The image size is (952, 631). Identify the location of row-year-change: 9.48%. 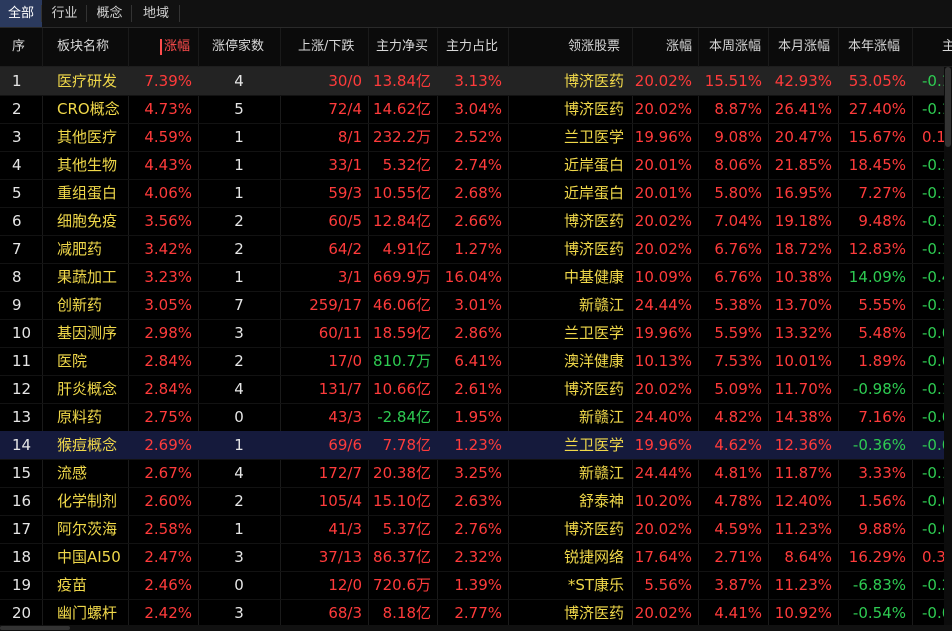
(882, 221).